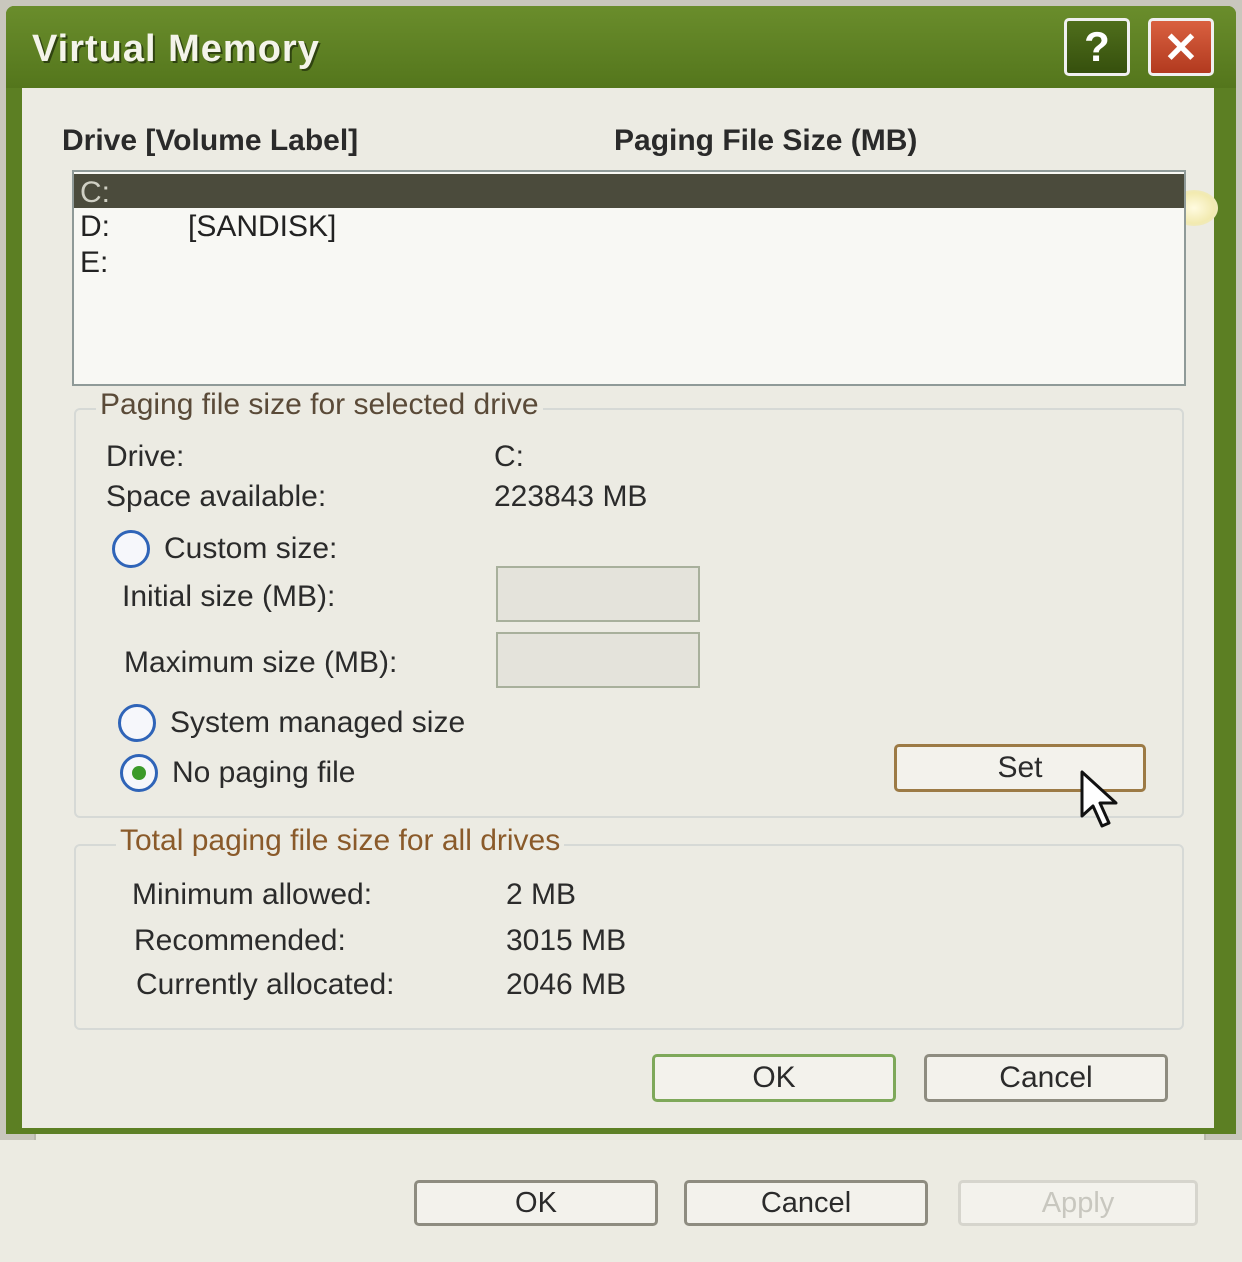 This screenshot has height=1262, width=1242. Describe the element at coordinates (264, 772) in the screenshot. I see `no-paging-file-label: No paging file` at that location.